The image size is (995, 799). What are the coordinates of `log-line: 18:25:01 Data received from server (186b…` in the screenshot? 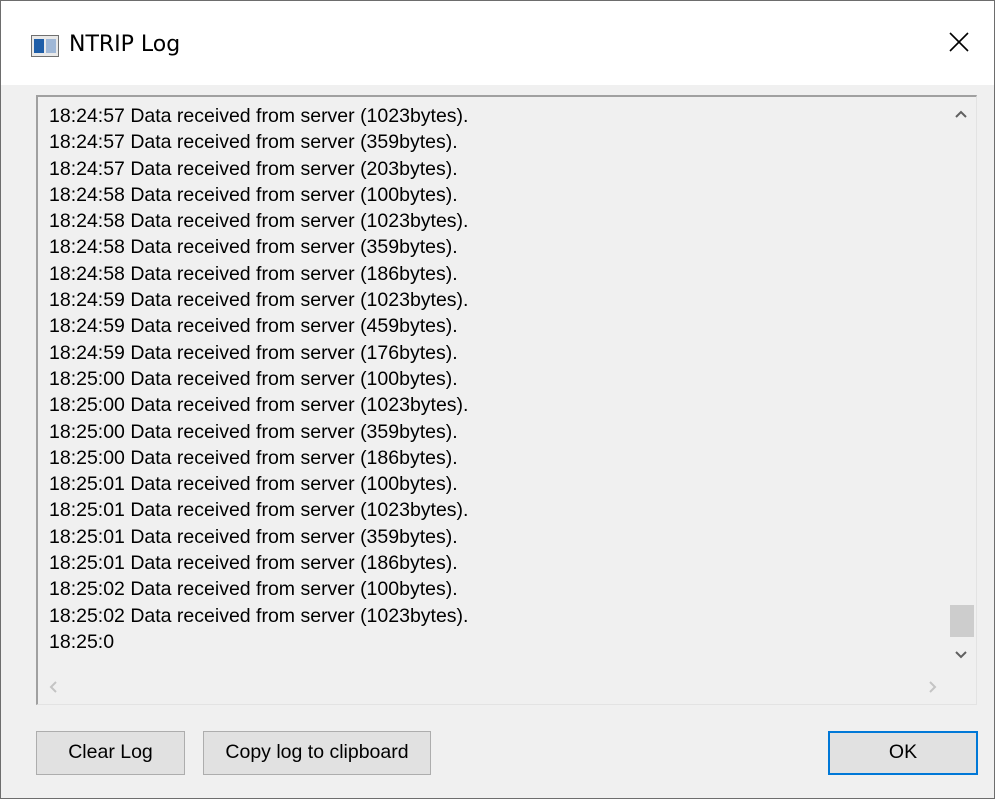 It's located at (253, 563).